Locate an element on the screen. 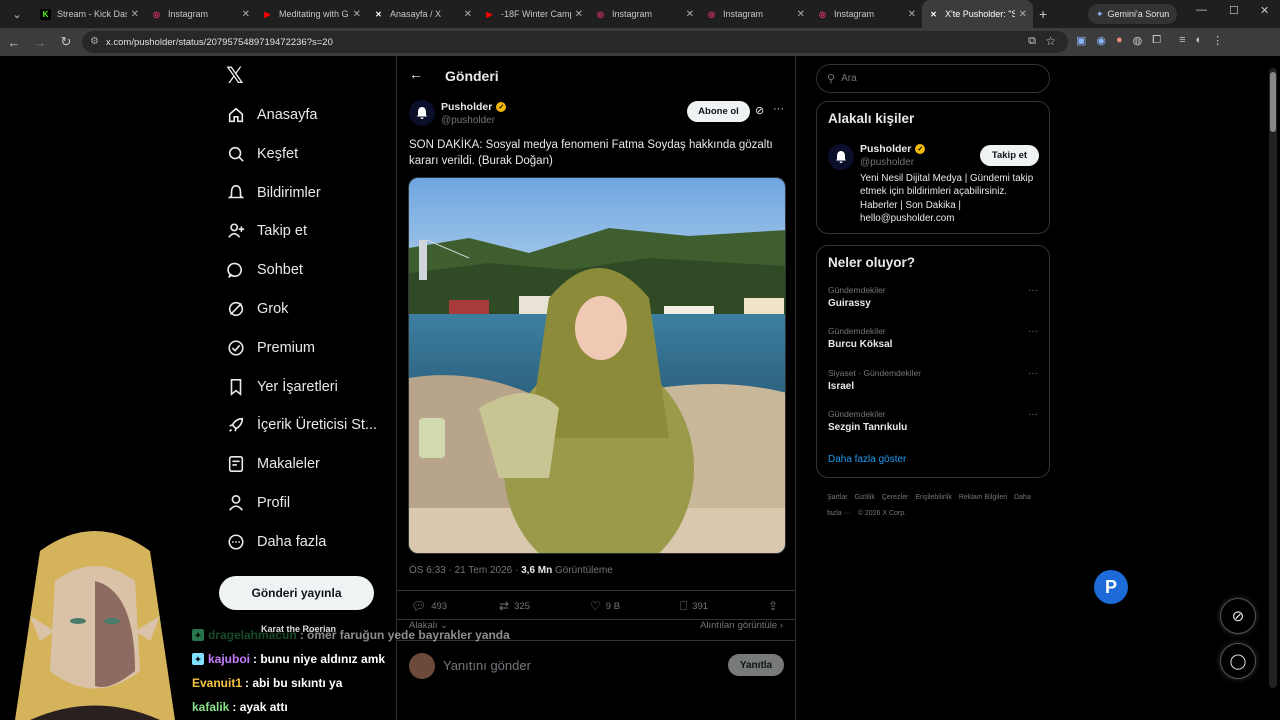 This screenshot has height=720, width=1280. bookmark-star-icon: ☆ is located at coordinates (1050, 41).